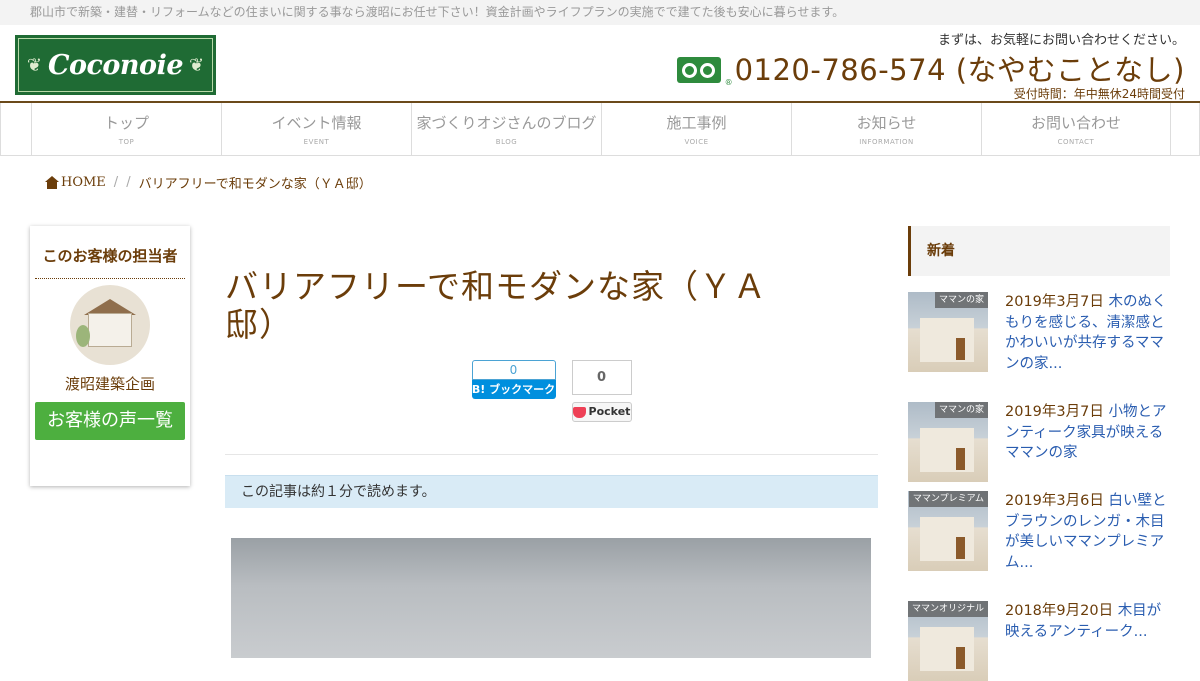 This screenshot has width=1200, height=681. I want to click on nav-sublabel: TOP, so click(126, 142).